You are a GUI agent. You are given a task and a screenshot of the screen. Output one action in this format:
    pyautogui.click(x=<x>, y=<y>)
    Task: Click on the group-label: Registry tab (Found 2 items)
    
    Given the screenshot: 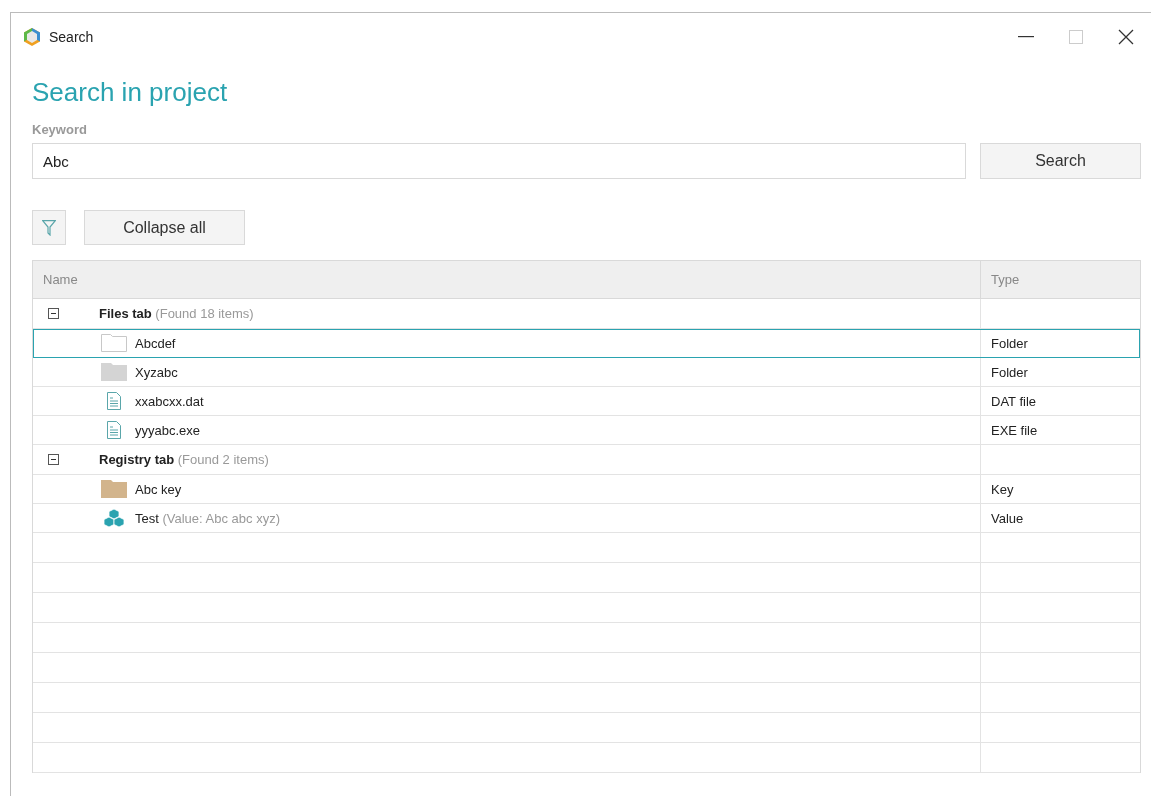 What is the action you would take?
    pyautogui.click(x=184, y=459)
    